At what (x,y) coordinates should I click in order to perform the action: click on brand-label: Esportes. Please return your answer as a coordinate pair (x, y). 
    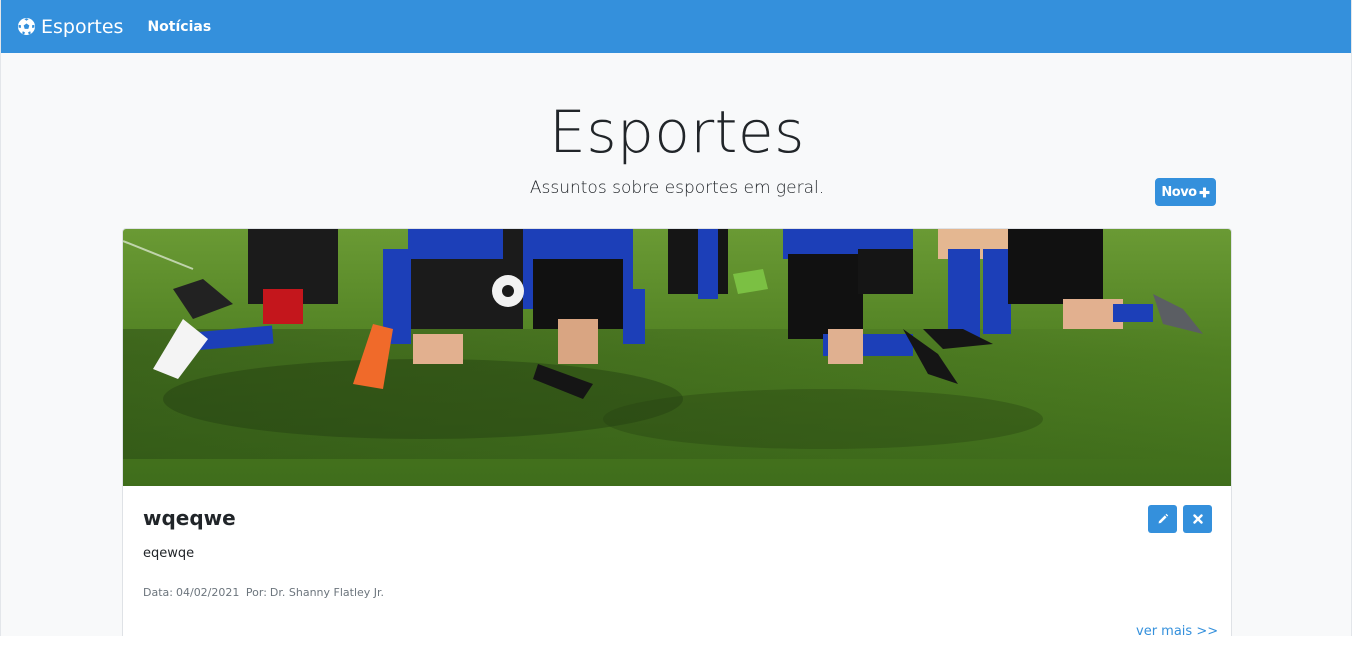
    Looking at the image, I should click on (82, 26).